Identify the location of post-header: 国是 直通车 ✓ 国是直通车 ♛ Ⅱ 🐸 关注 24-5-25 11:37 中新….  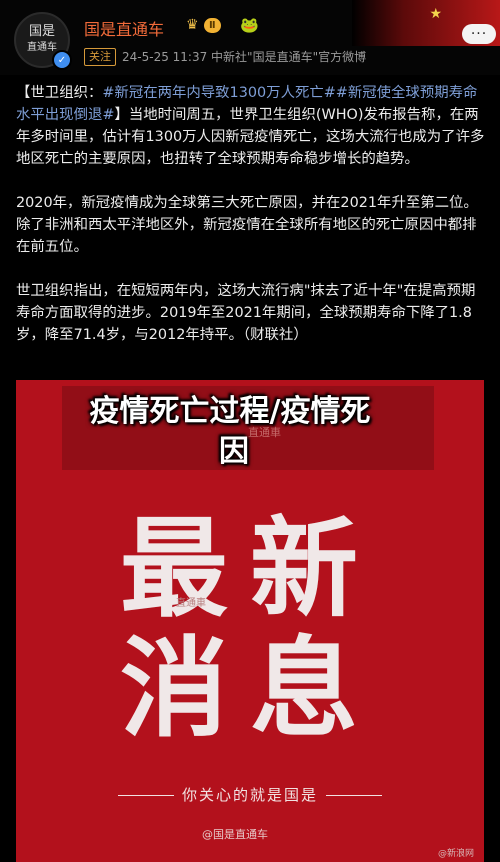
(250, 37).